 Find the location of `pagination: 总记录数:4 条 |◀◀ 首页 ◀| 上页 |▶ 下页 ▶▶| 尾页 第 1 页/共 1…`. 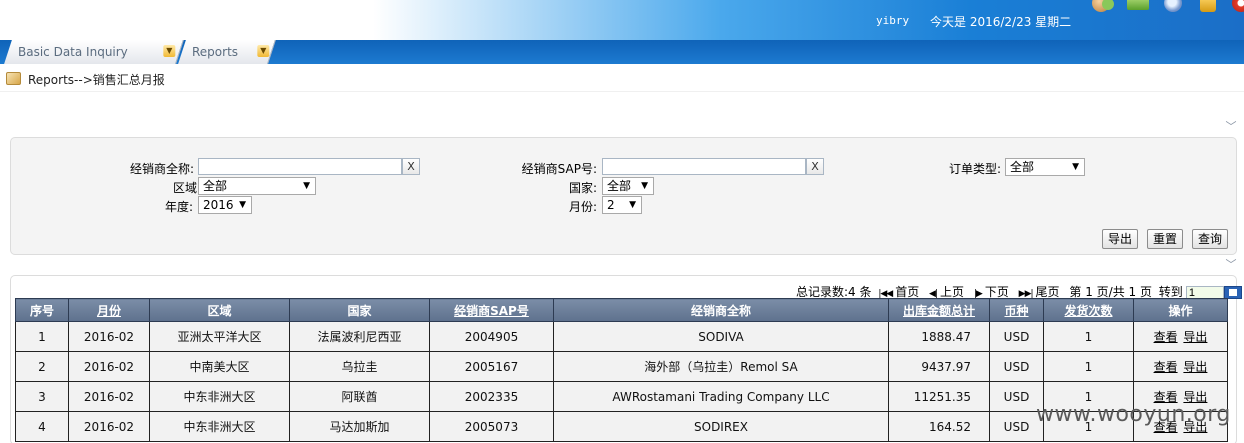

pagination: 总记录数:4 条 |◀◀ 首页 ◀| 上页 |▶ 下页 ▶▶| 尾页 第 1 页/共 1… is located at coordinates (1020, 291).